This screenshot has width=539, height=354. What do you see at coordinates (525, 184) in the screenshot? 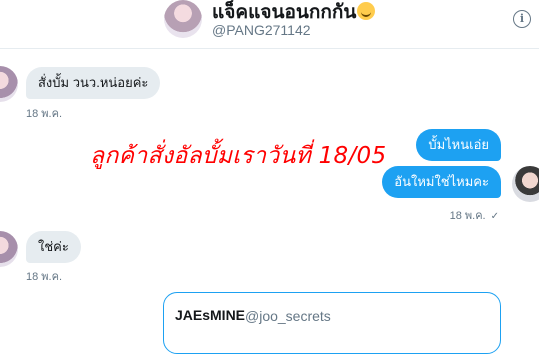
I see `user-avatar` at bounding box center [525, 184].